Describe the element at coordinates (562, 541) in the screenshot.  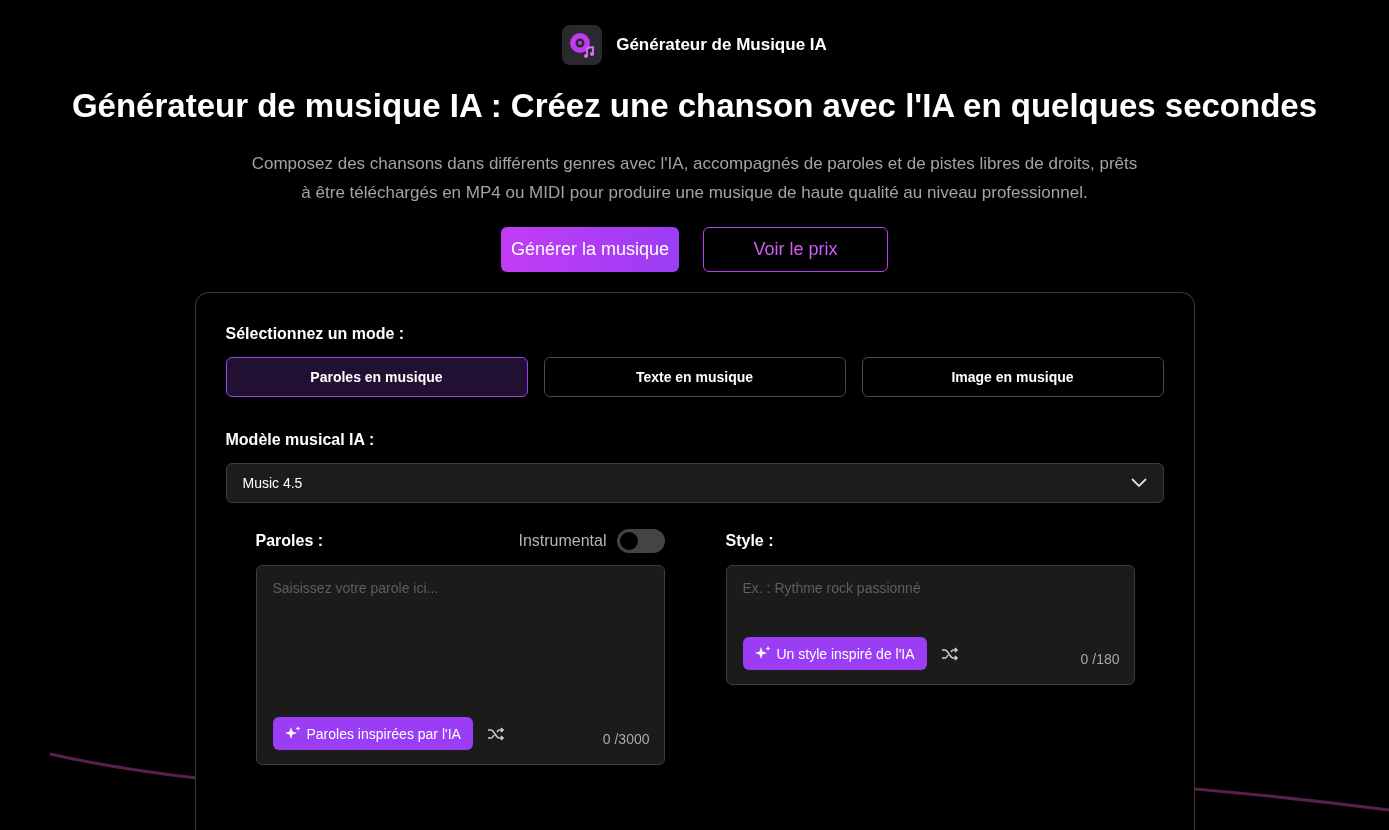
I see `instrumental-label: Instrumental` at that location.